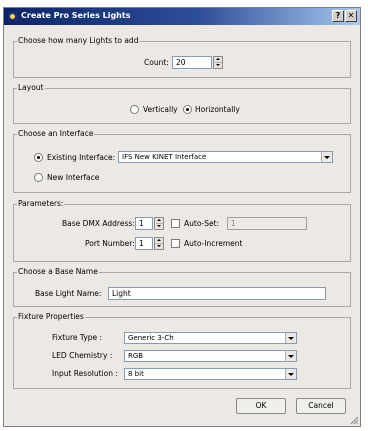 This screenshot has width=368, height=431. What do you see at coordinates (58, 271) in the screenshot?
I see `base-name-legend: Choose a Base Name` at bounding box center [58, 271].